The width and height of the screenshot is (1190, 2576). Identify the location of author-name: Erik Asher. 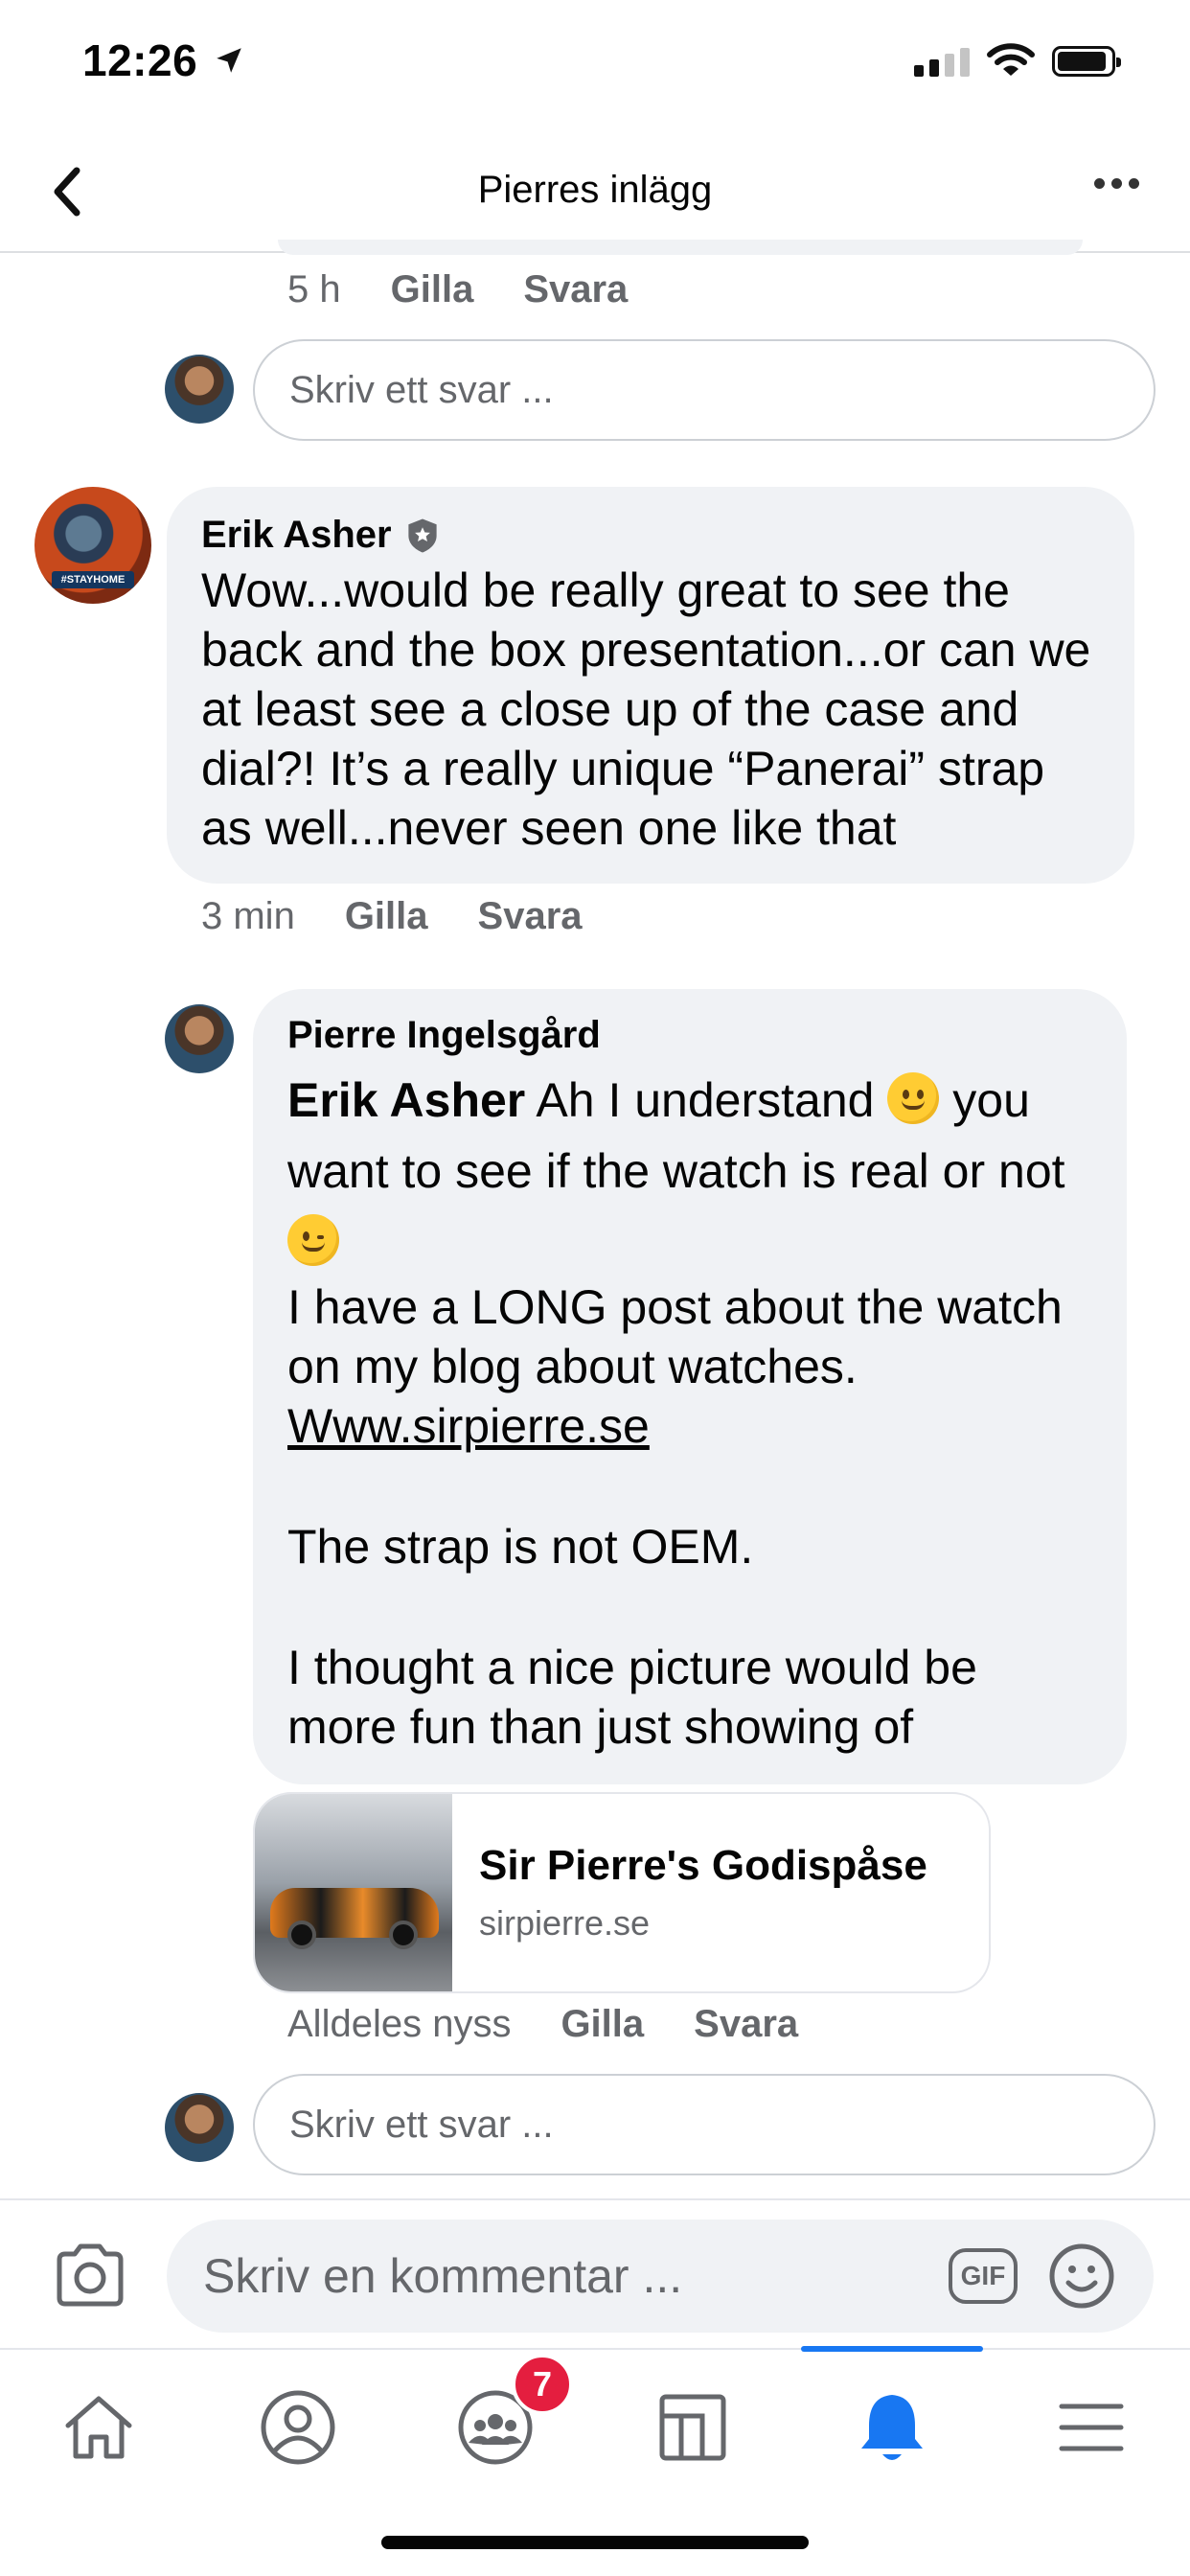
(296, 535).